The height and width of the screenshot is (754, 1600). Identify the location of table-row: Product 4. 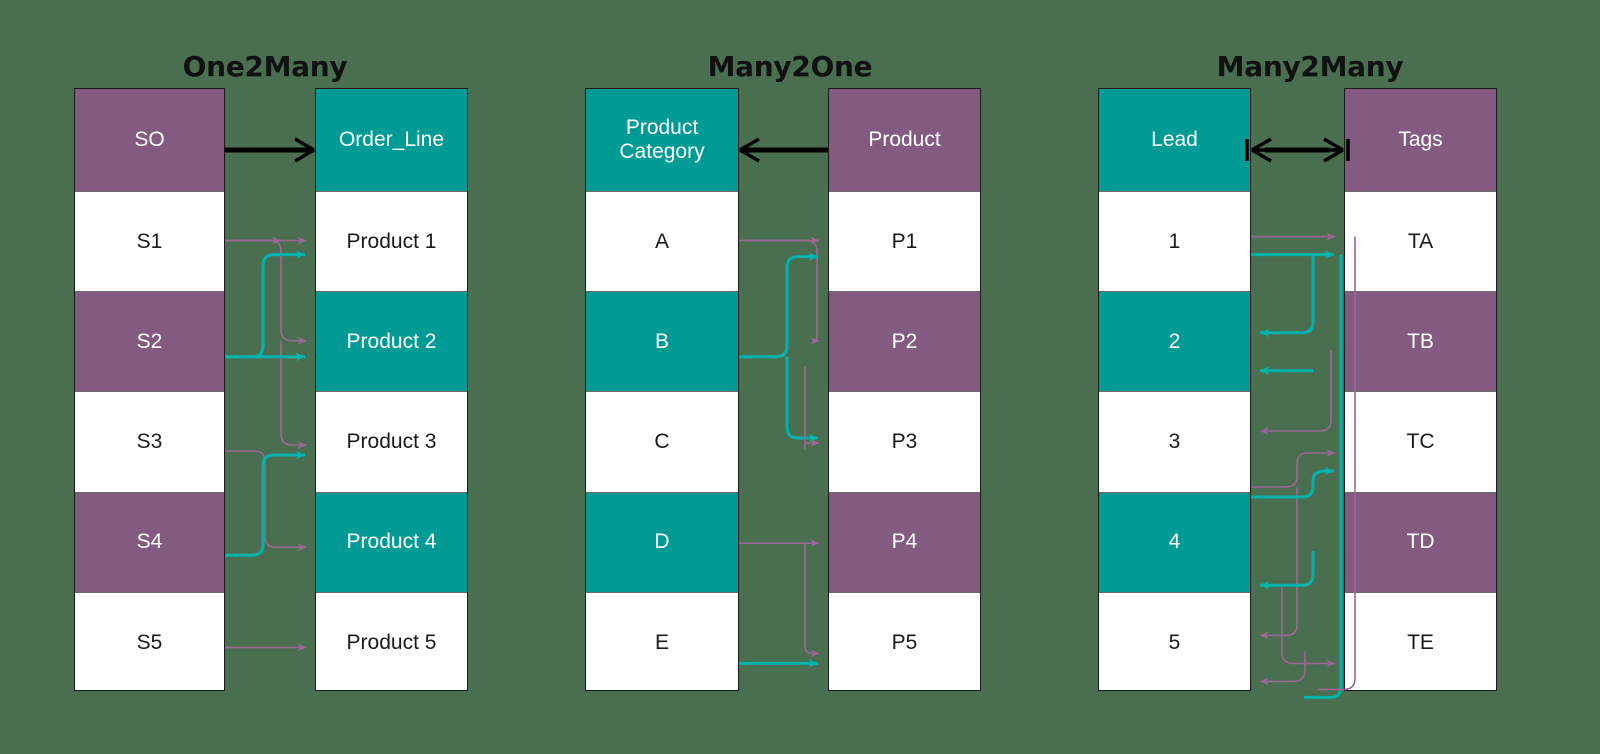
(391, 541).